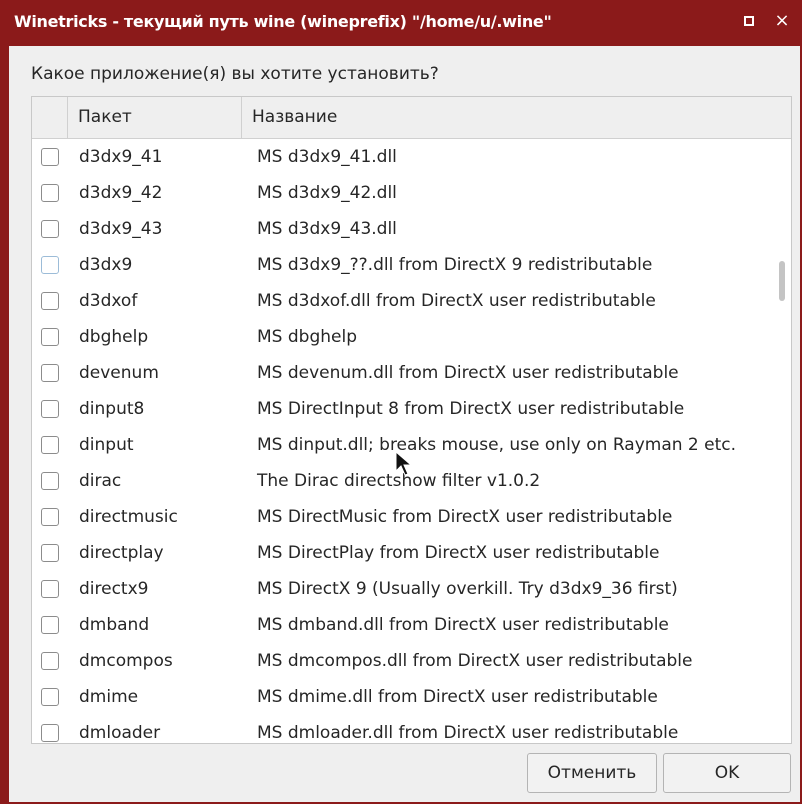 The height and width of the screenshot is (804, 802). Describe the element at coordinates (307, 337) in the screenshot. I see `package-description: MS dbghelp` at that location.